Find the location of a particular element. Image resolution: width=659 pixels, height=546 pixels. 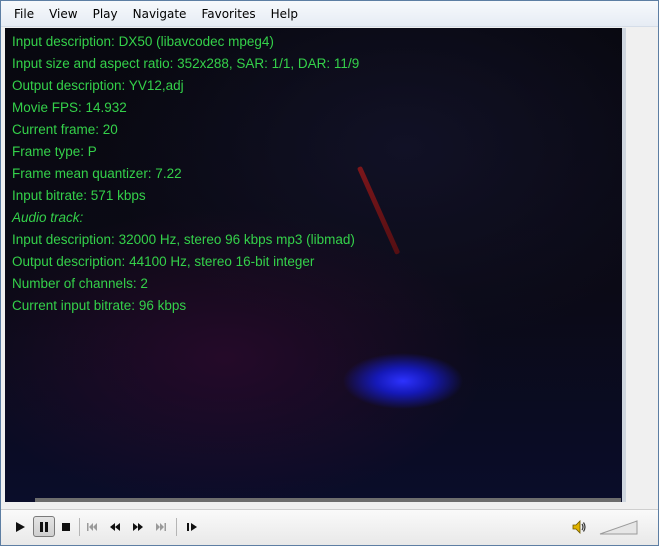

fast-forward-icon is located at coordinates (138, 526).